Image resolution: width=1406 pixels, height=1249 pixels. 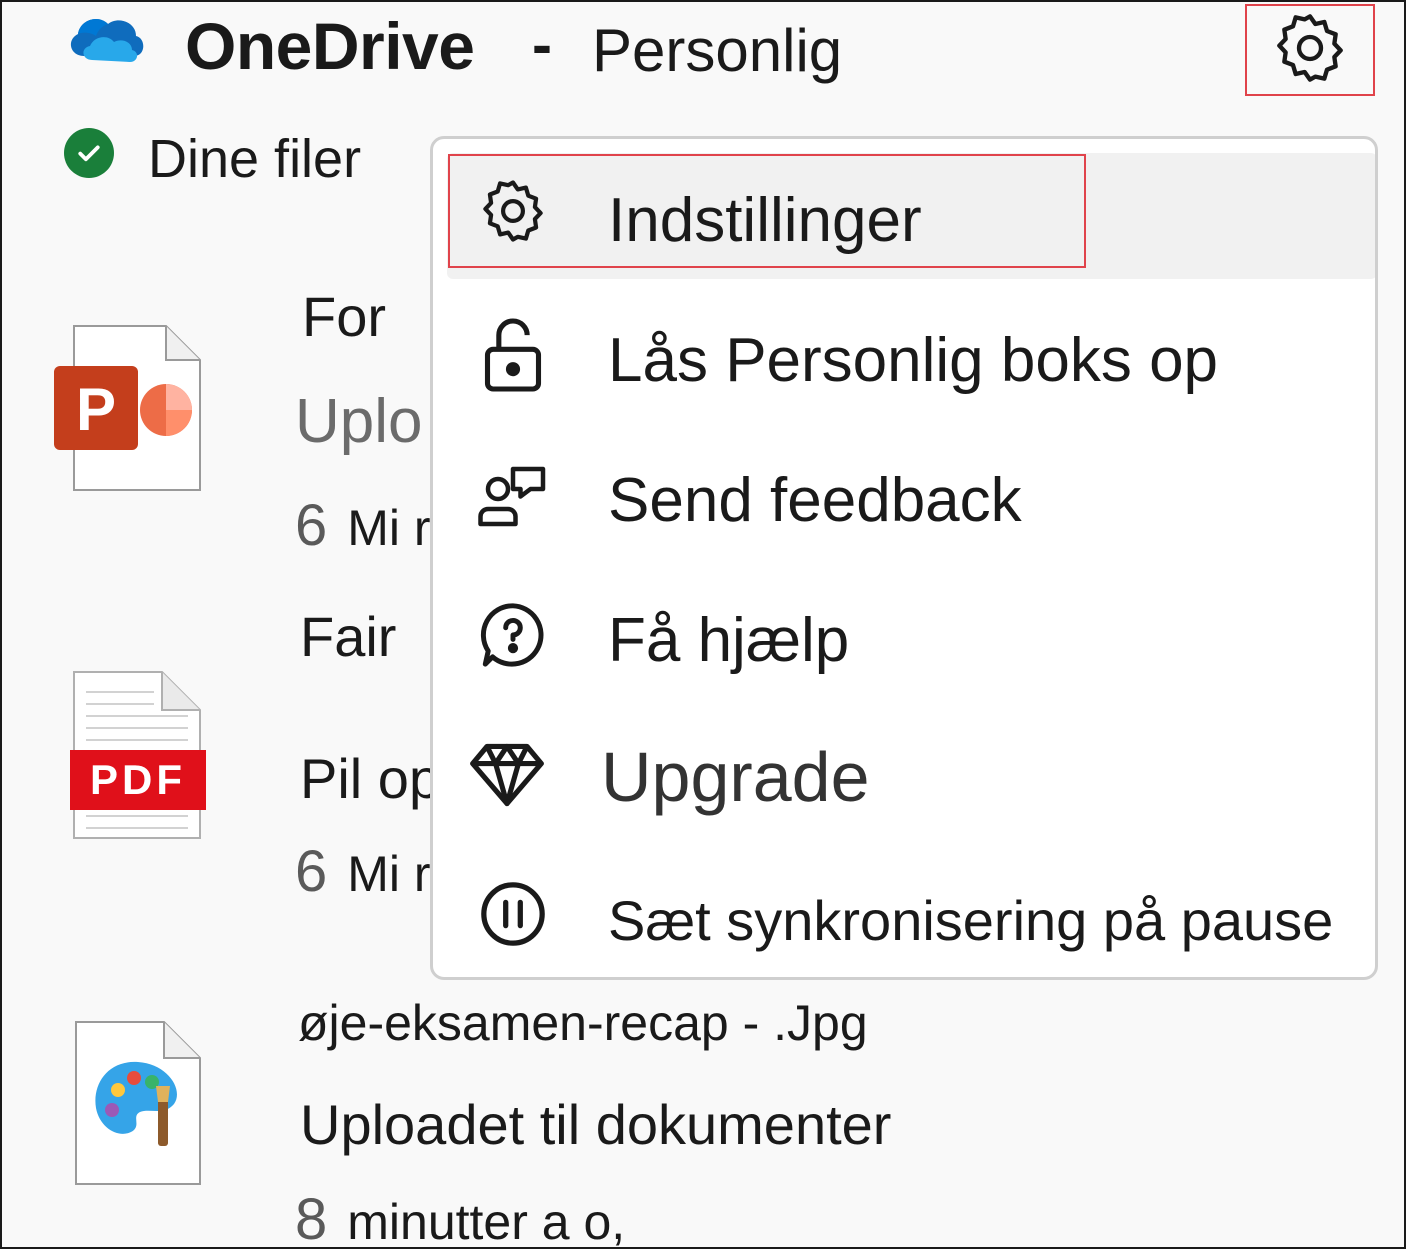 What do you see at coordinates (370, 778) in the screenshot?
I see `file-subtitle: Pil op` at bounding box center [370, 778].